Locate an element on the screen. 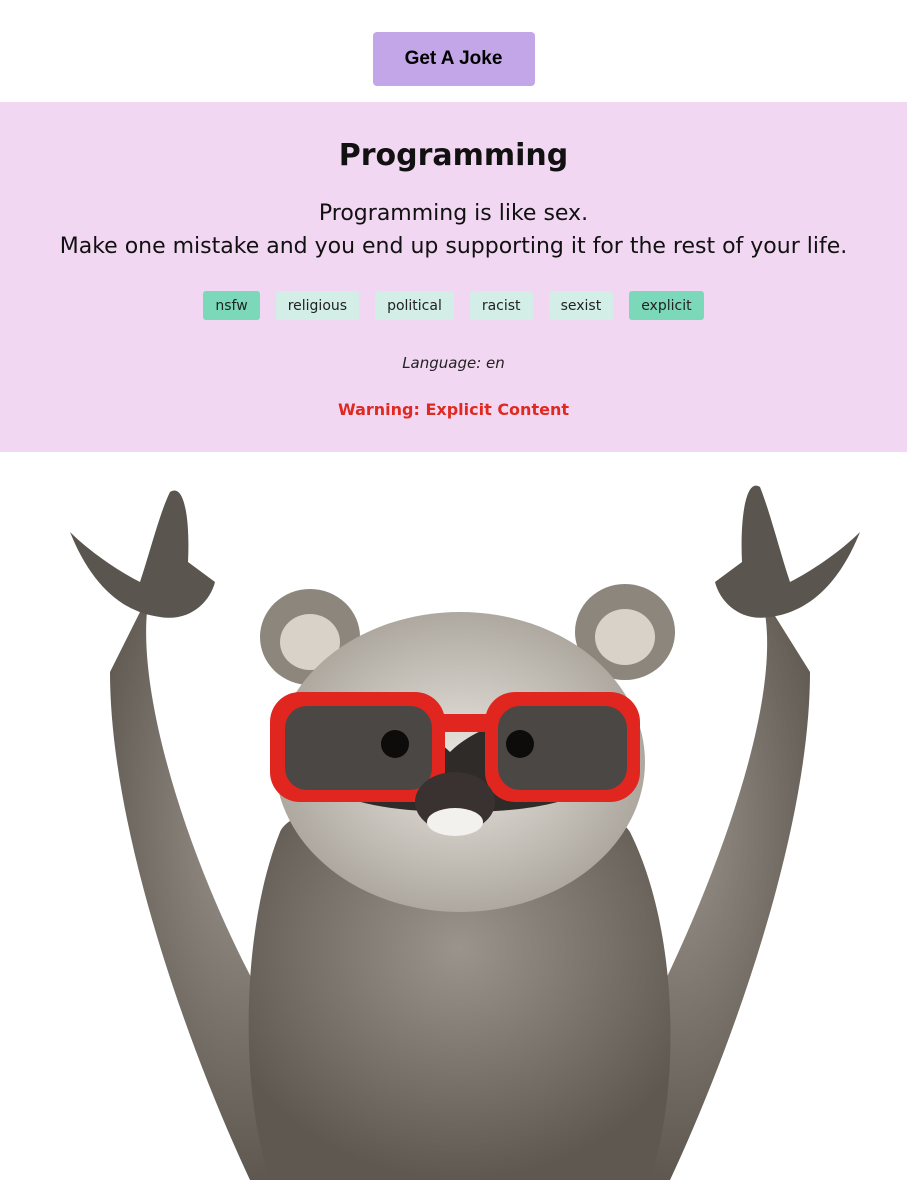  joke-line-1: Programming is like sex. is located at coordinates (453, 213).